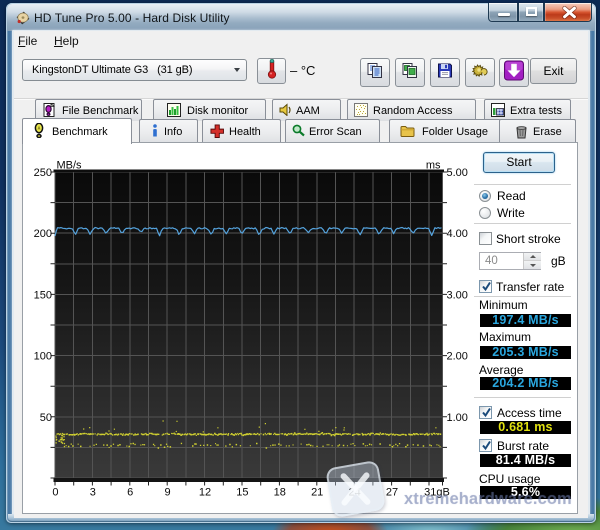 Image resolution: width=600 pixels, height=530 pixels. I want to click on svg-text: 31gB, so click(437, 493).